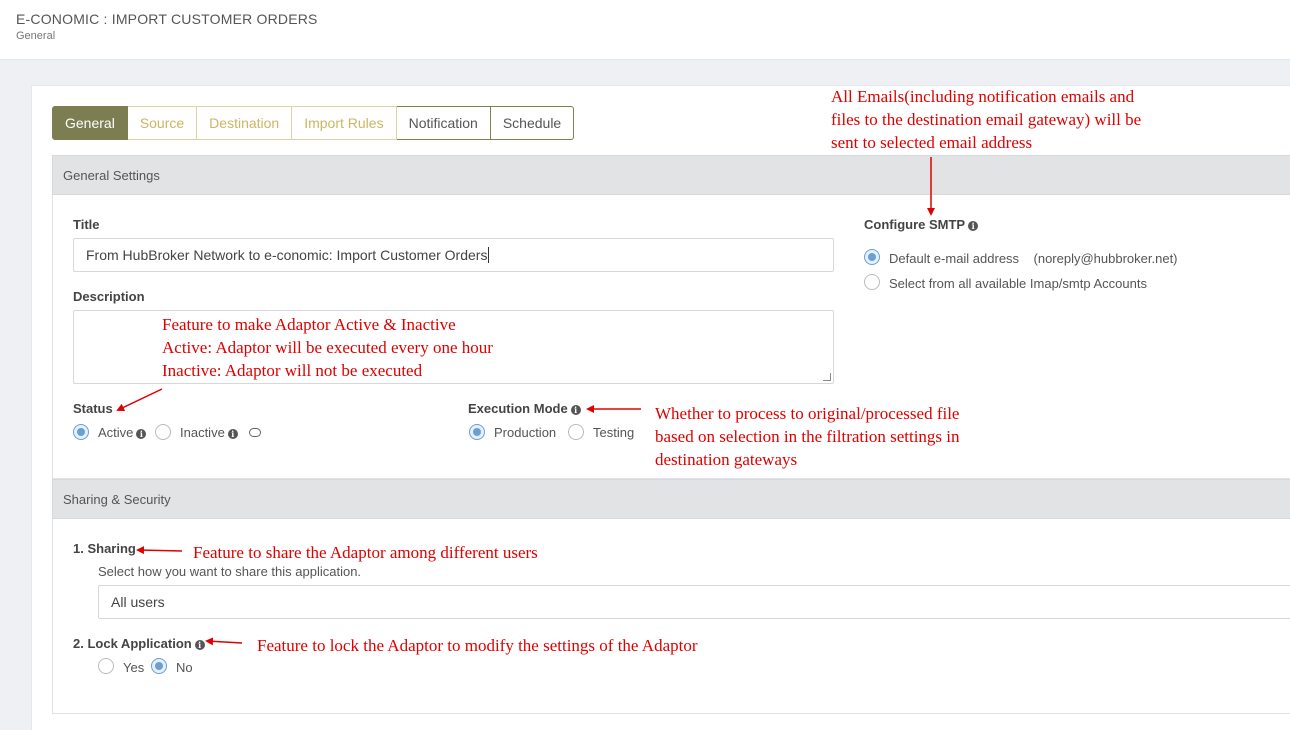 This screenshot has height=730, width=1290. What do you see at coordinates (518, 408) in the screenshot?
I see `execution-mode-text: Execution Mode` at bounding box center [518, 408].